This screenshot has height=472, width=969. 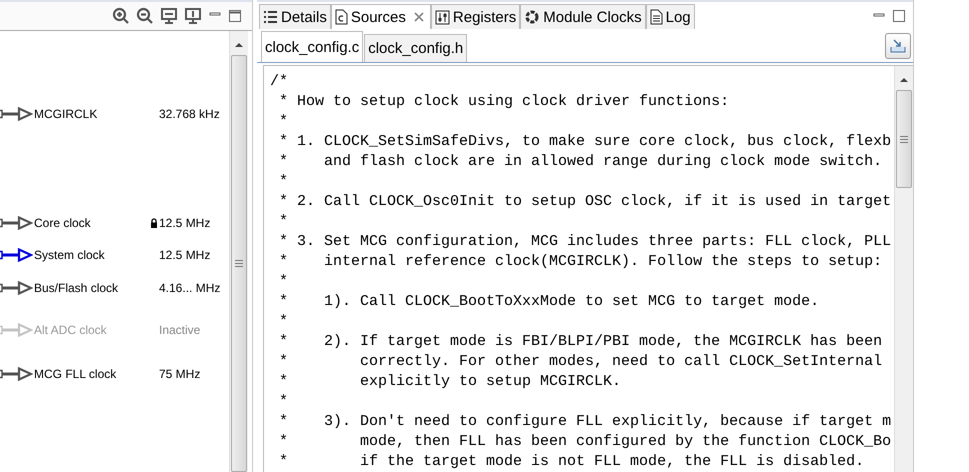 I want to click on zoom-in-icon, so click(x=121, y=16).